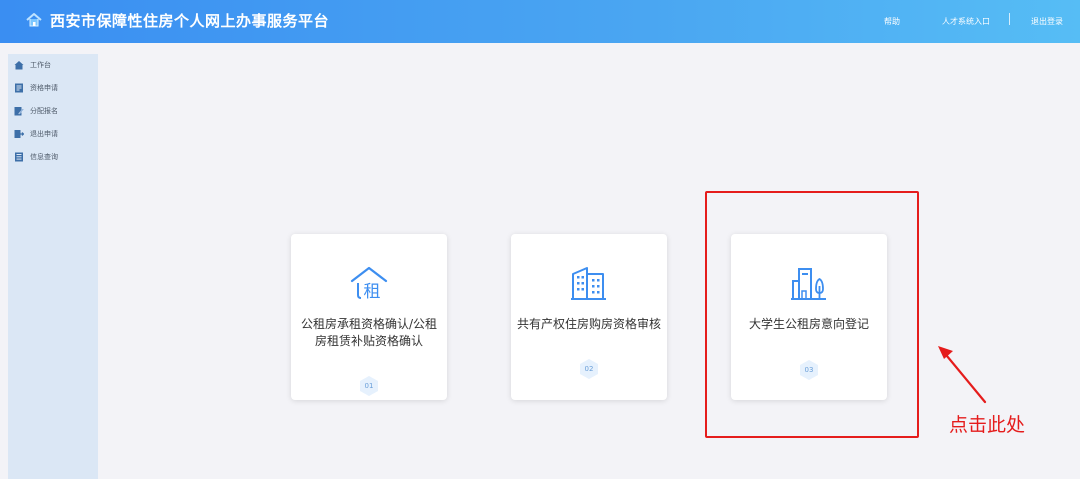 The width and height of the screenshot is (1080, 479). What do you see at coordinates (1009, 19) in the screenshot?
I see `nav-divider` at bounding box center [1009, 19].